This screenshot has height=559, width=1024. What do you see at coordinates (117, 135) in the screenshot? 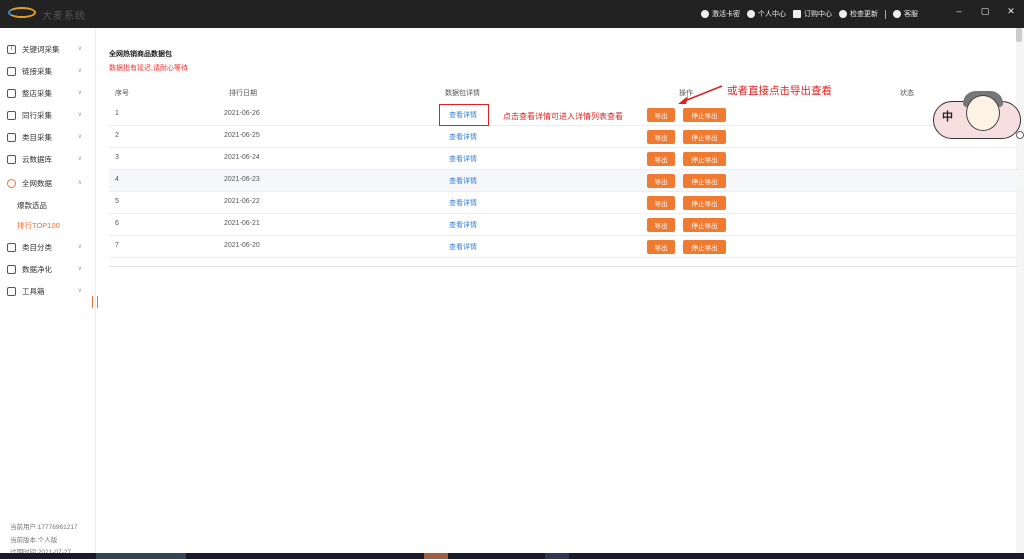
I see `row-index: 2` at bounding box center [117, 135].